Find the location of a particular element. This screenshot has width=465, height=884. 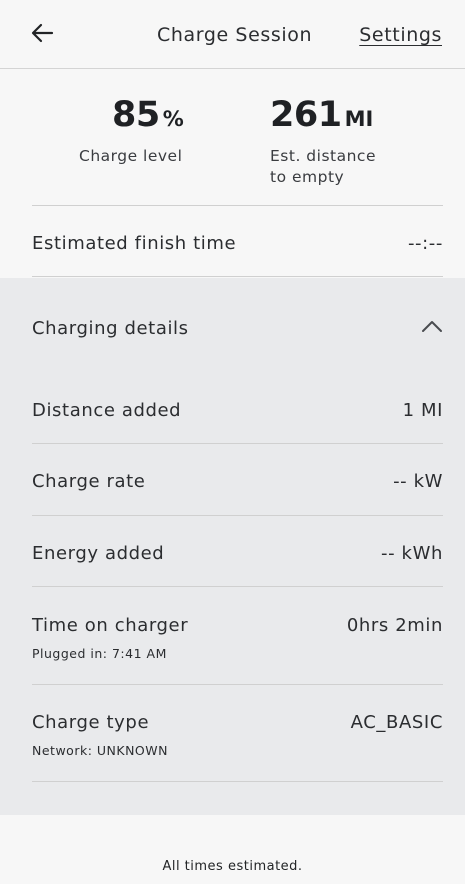

finish-time-value: --:-- is located at coordinates (425, 243).